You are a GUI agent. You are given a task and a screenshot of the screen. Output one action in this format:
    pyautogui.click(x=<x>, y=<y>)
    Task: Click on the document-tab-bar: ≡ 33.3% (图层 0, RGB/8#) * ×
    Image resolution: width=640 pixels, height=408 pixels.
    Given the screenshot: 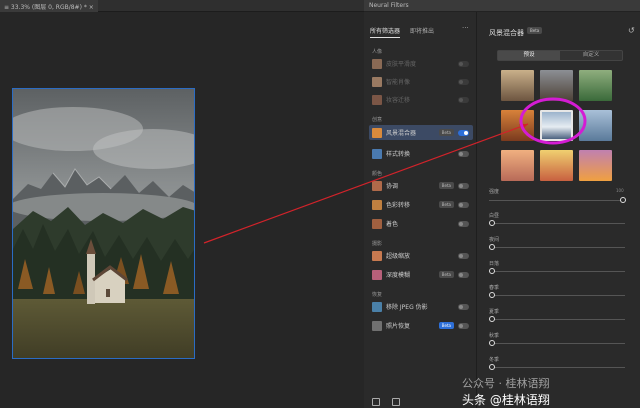 What is the action you would take?
    pyautogui.click(x=182, y=6)
    